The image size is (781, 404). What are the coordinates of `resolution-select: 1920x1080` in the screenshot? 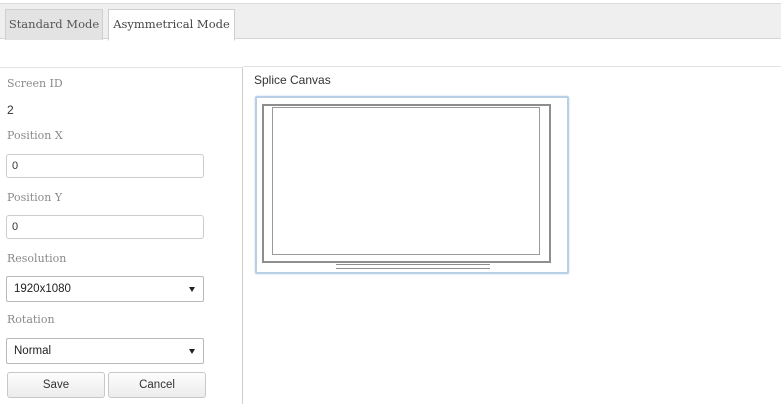 It's located at (105, 289).